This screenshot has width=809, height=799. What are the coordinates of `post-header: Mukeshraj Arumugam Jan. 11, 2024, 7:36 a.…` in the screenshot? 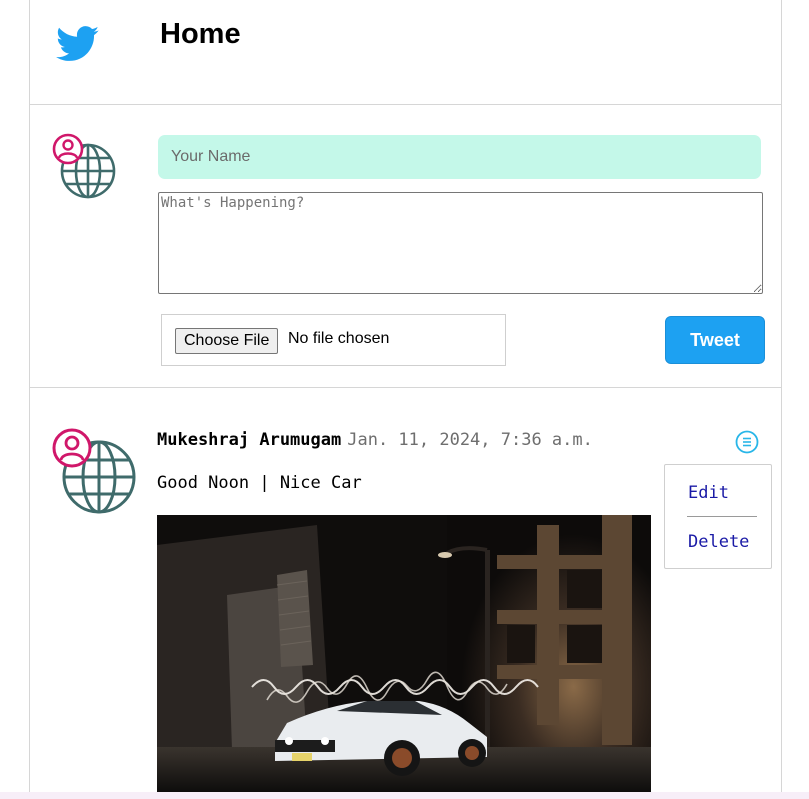 It's located at (375, 440).